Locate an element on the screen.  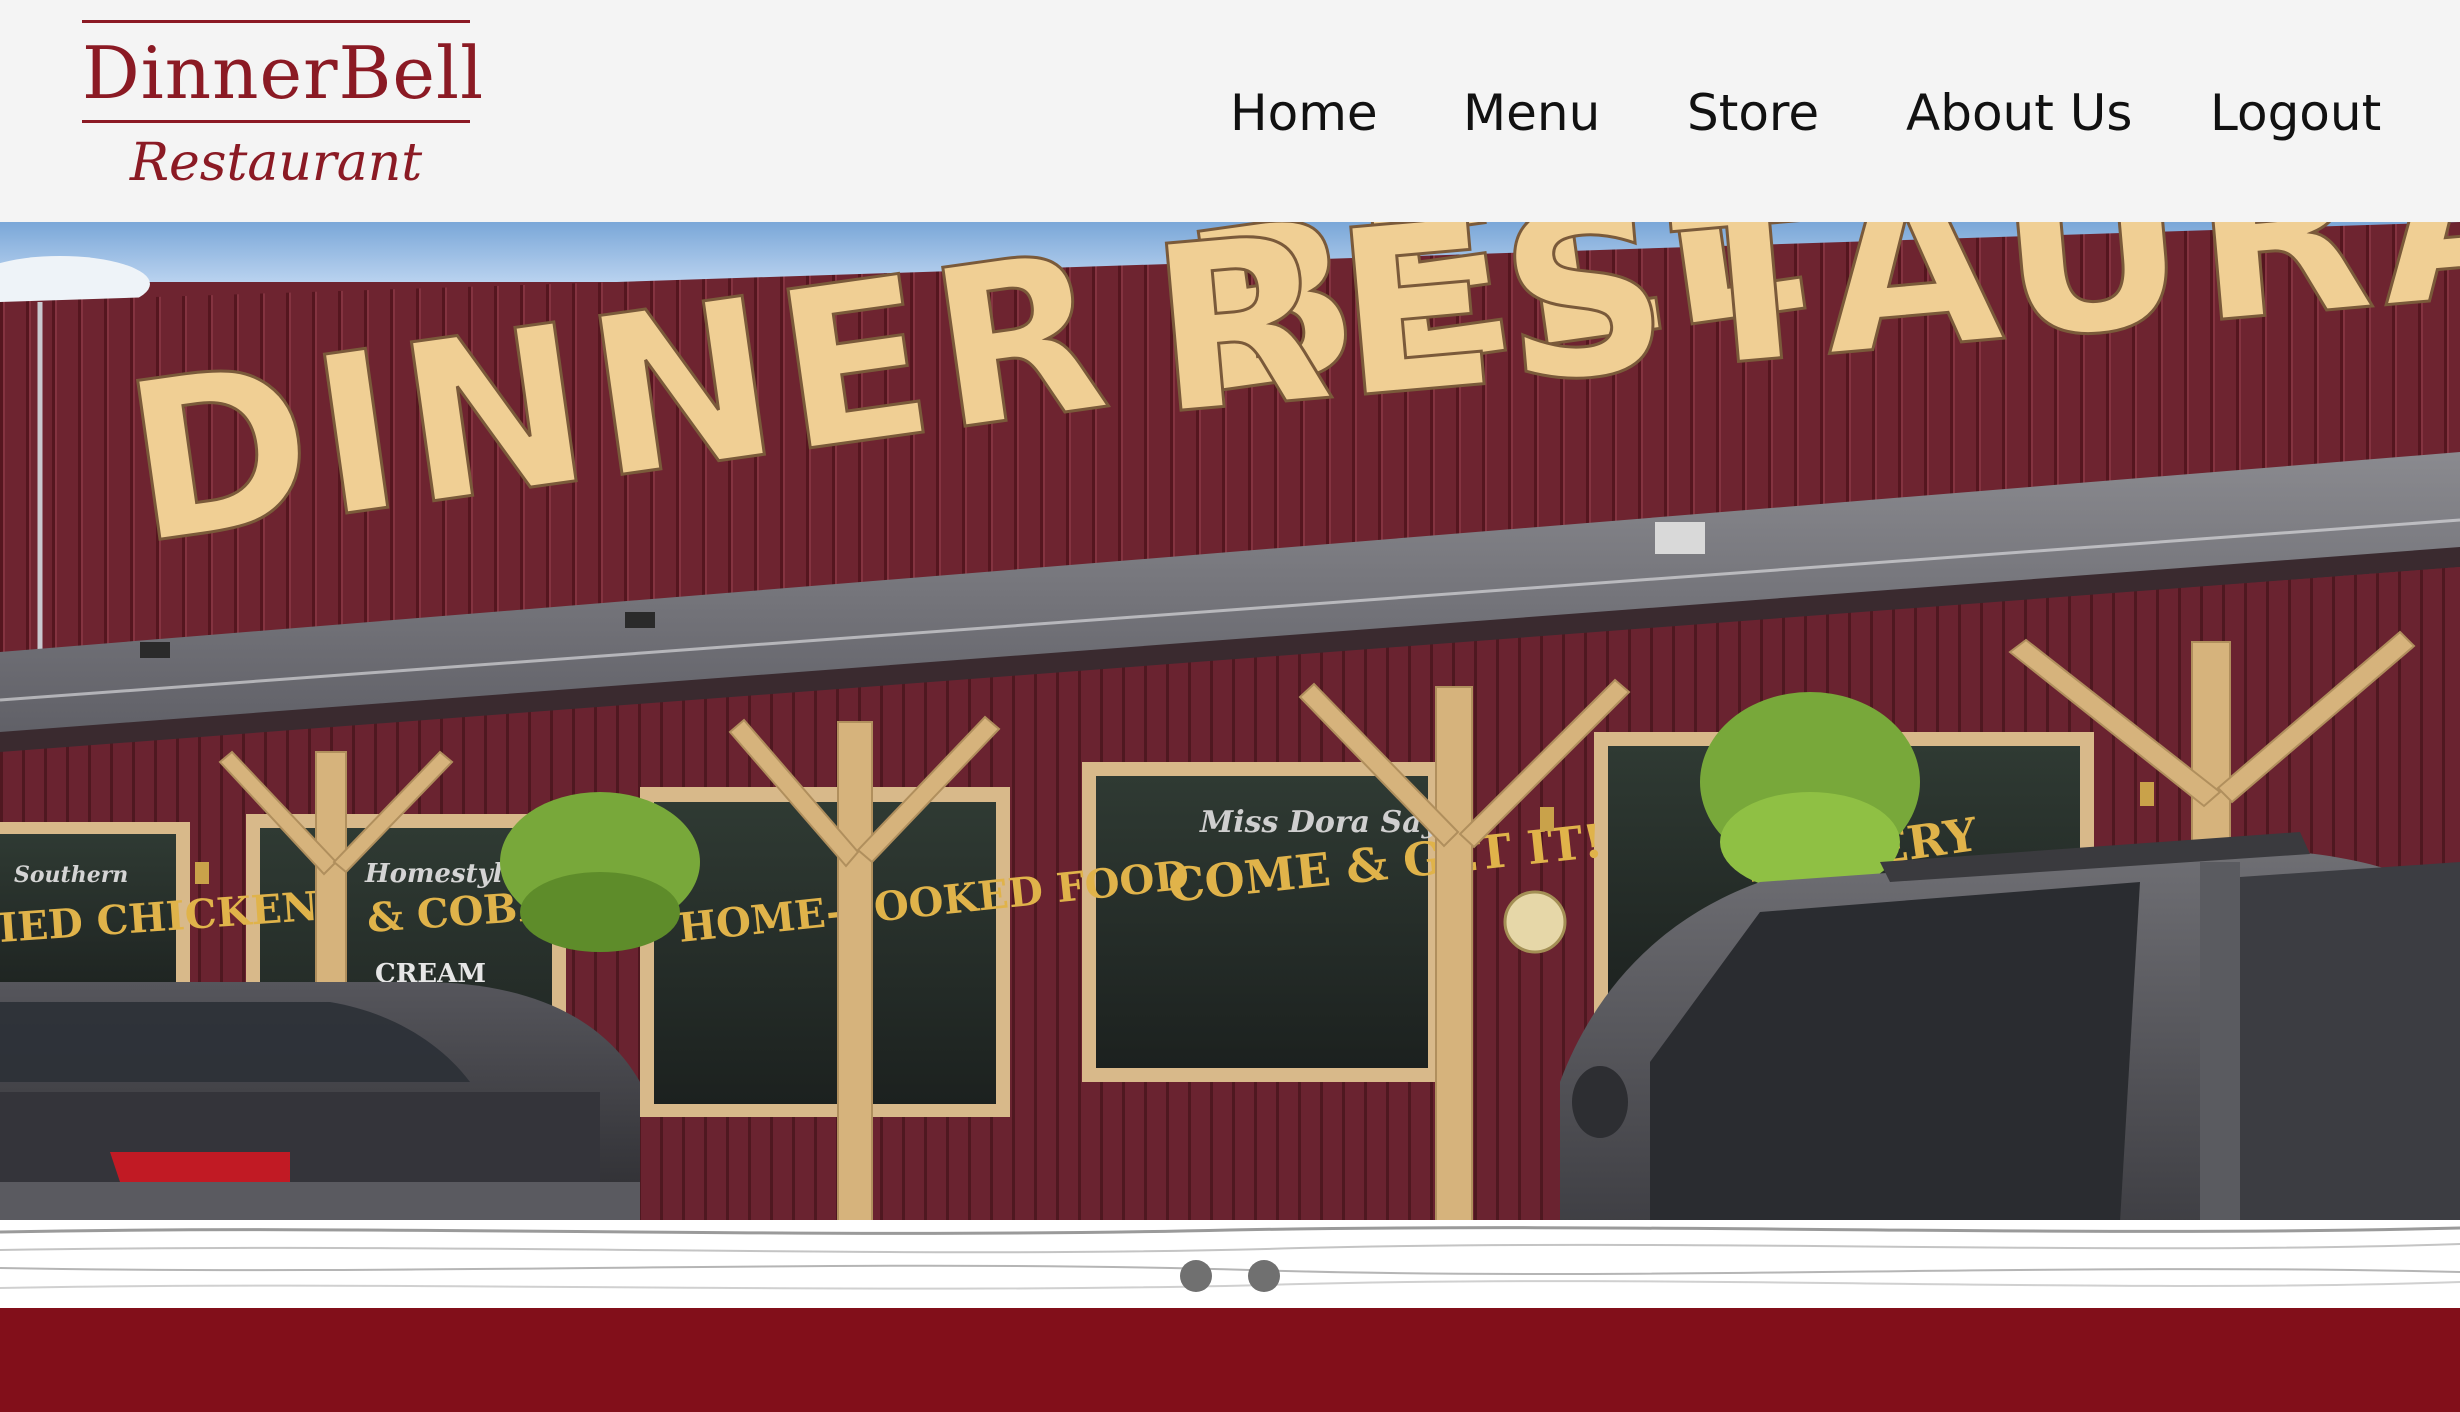
logo-top-rule is located at coordinates (276, 21).